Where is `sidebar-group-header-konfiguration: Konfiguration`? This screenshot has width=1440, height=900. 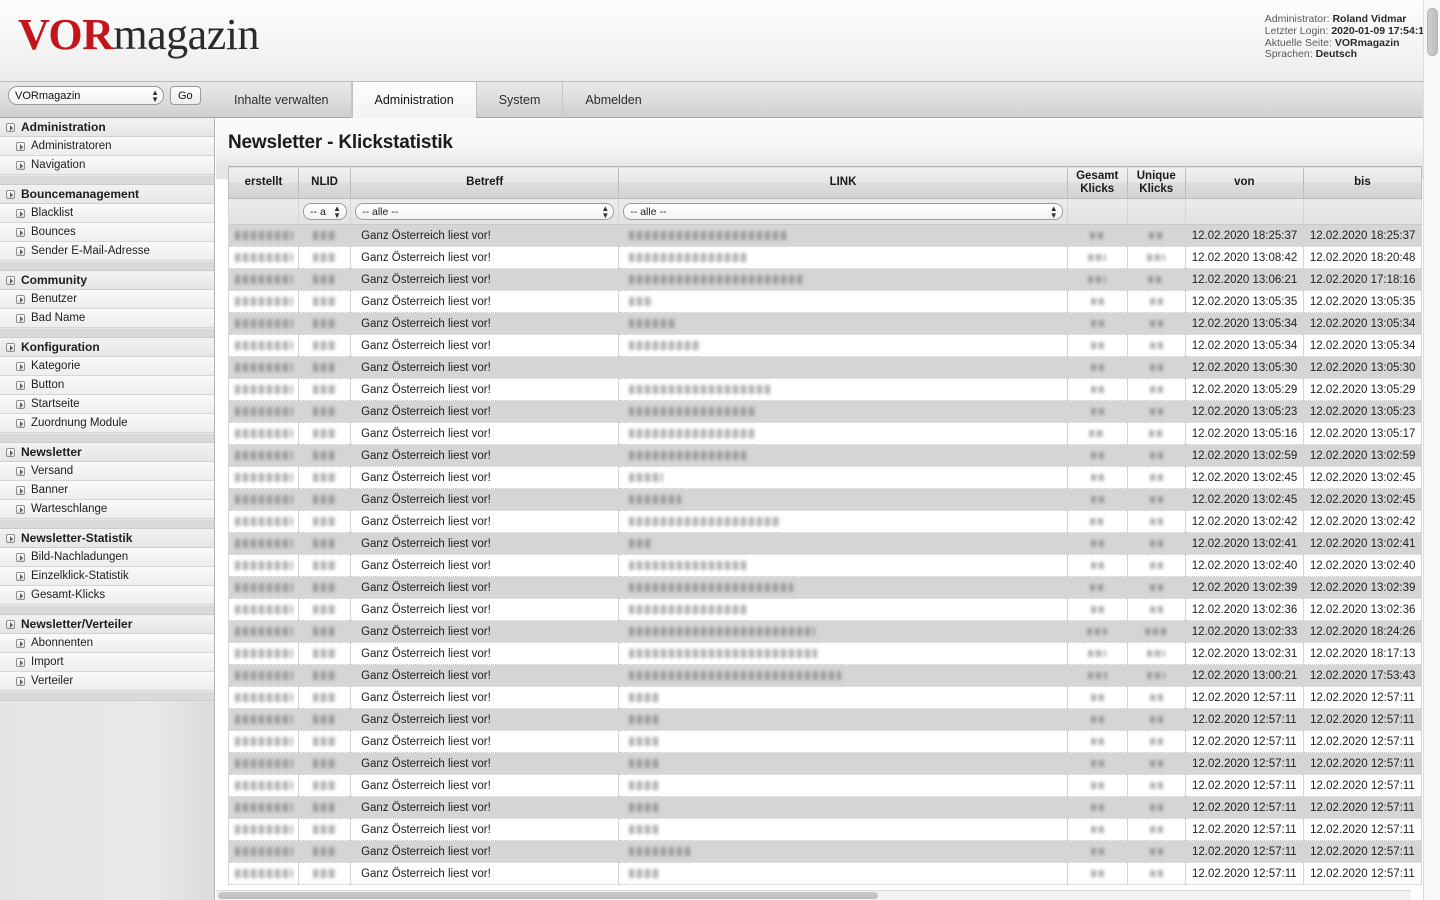 sidebar-group-header-konfiguration: Konfiguration is located at coordinates (107, 347).